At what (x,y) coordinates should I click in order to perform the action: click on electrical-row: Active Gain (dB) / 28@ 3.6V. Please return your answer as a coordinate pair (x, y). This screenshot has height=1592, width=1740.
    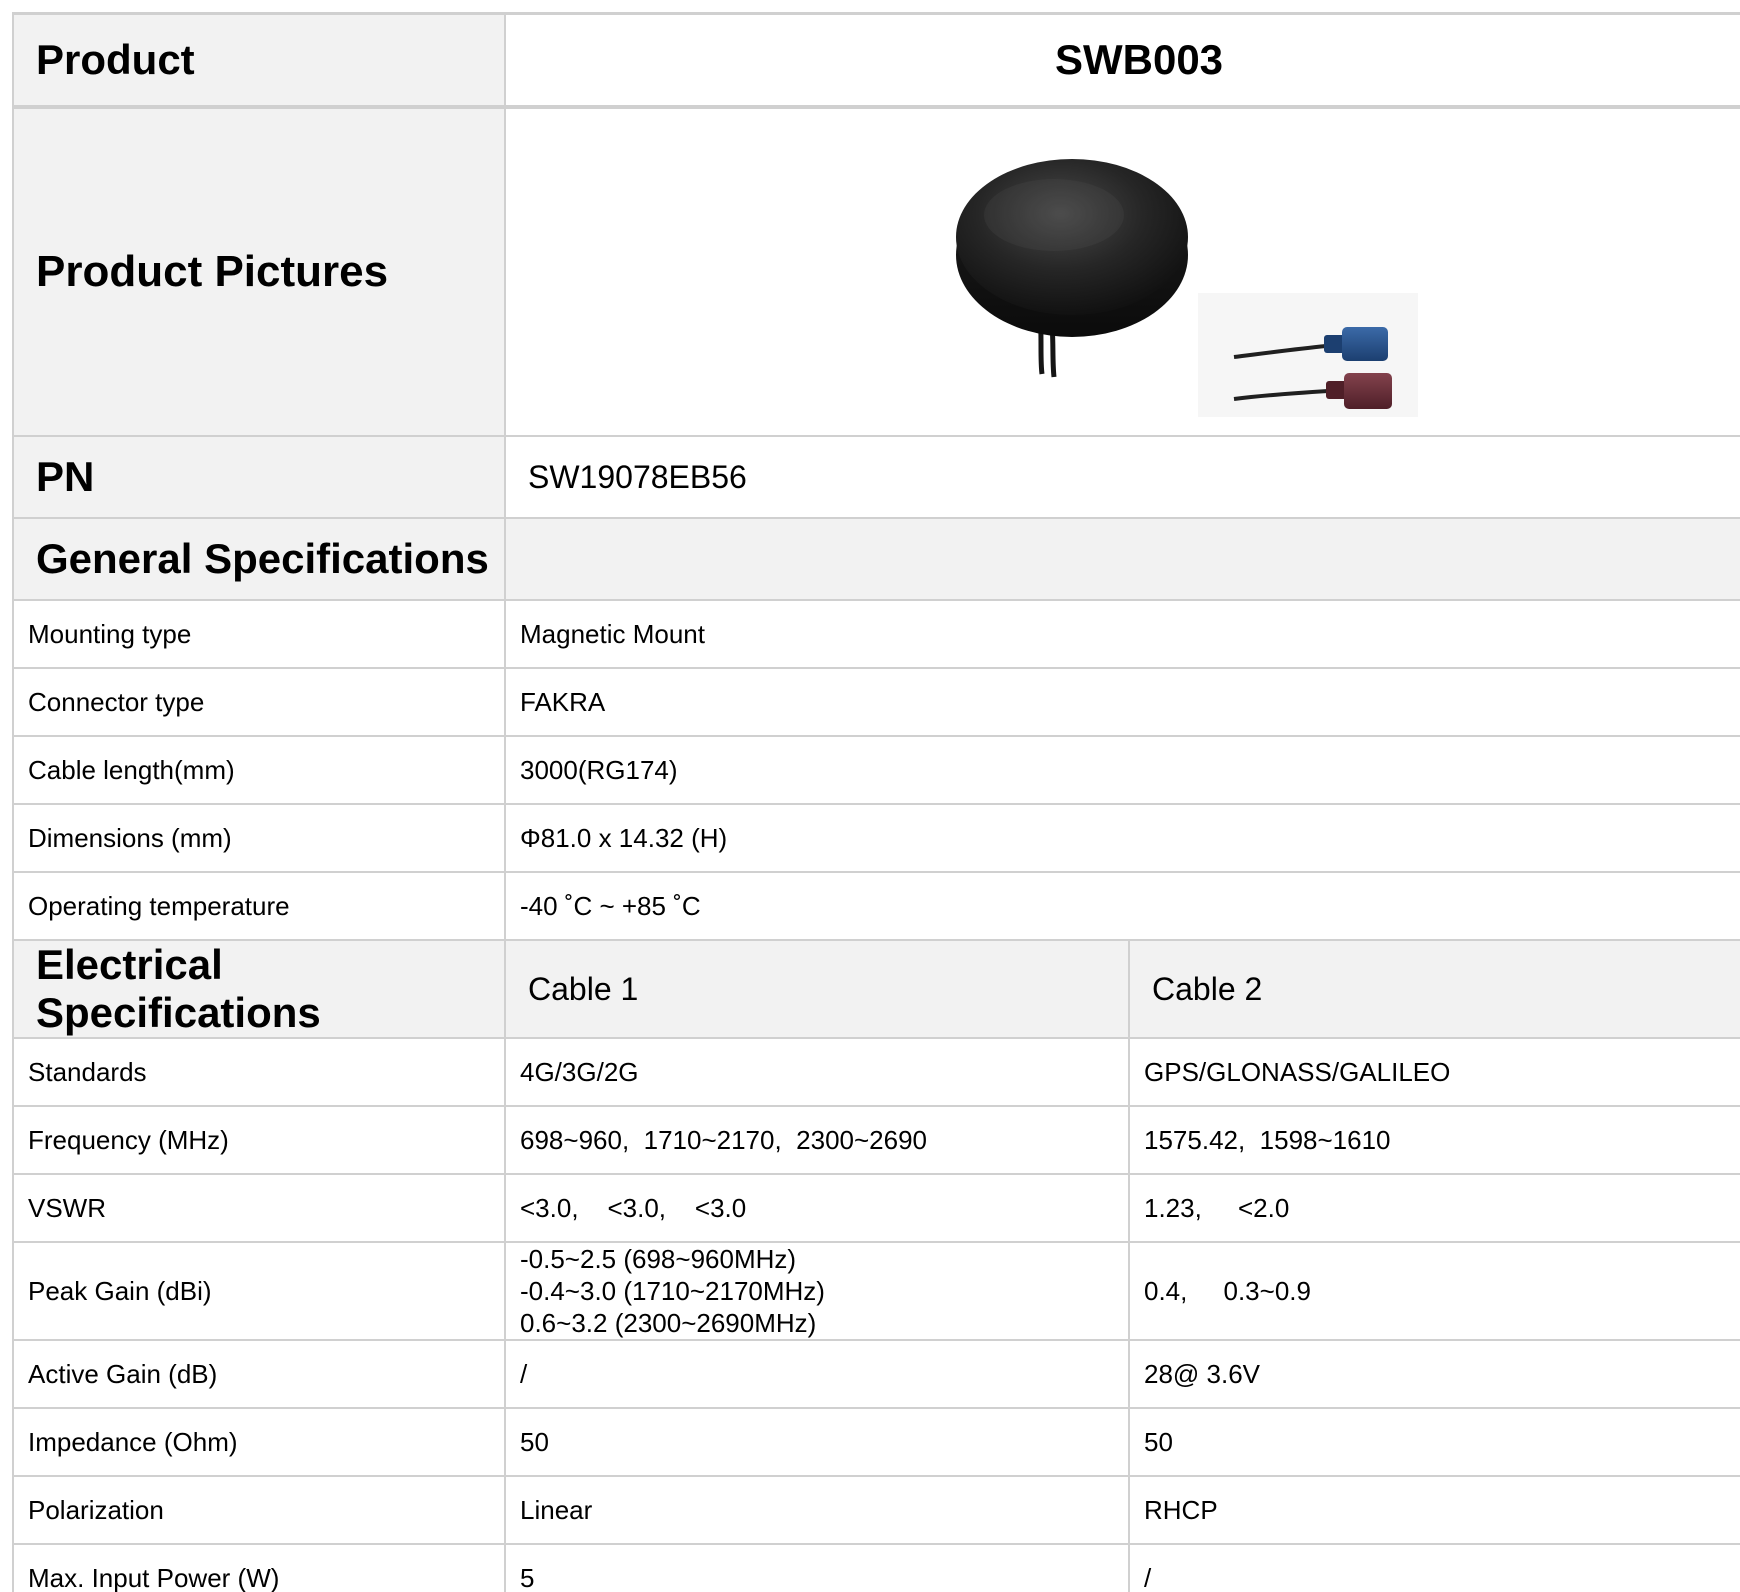
    Looking at the image, I should click on (876, 1374).